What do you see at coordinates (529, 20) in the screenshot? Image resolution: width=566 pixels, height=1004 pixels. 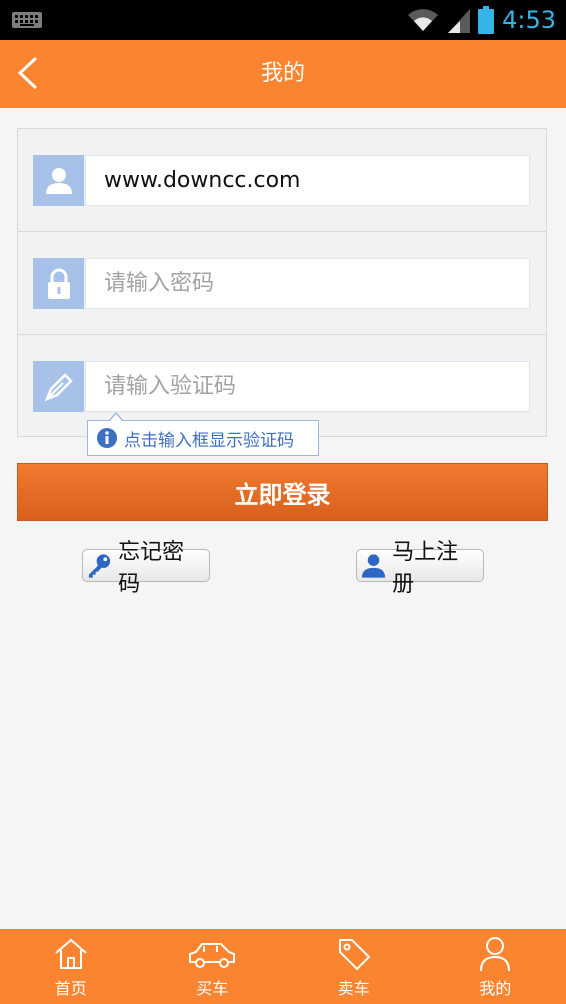 I see `status-time: 4:53` at bounding box center [529, 20].